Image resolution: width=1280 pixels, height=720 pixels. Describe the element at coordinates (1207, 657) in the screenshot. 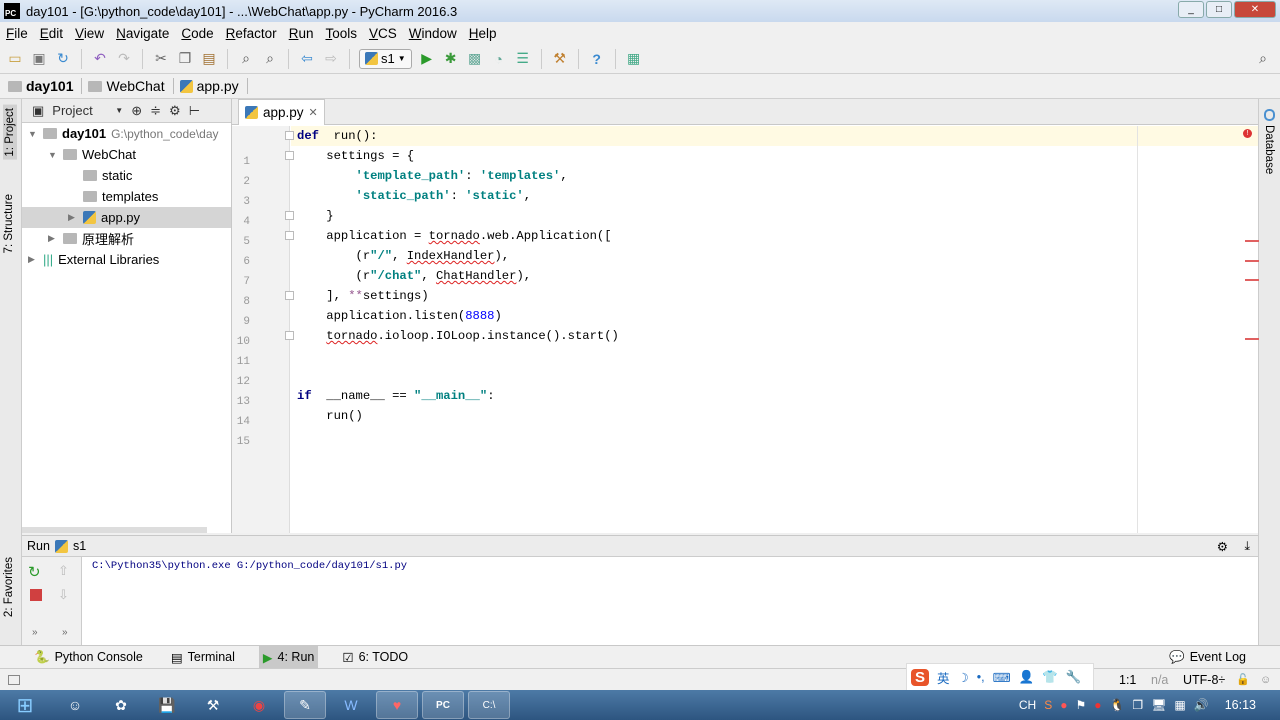

I see `event-log-button: 💬 Event Log` at that location.